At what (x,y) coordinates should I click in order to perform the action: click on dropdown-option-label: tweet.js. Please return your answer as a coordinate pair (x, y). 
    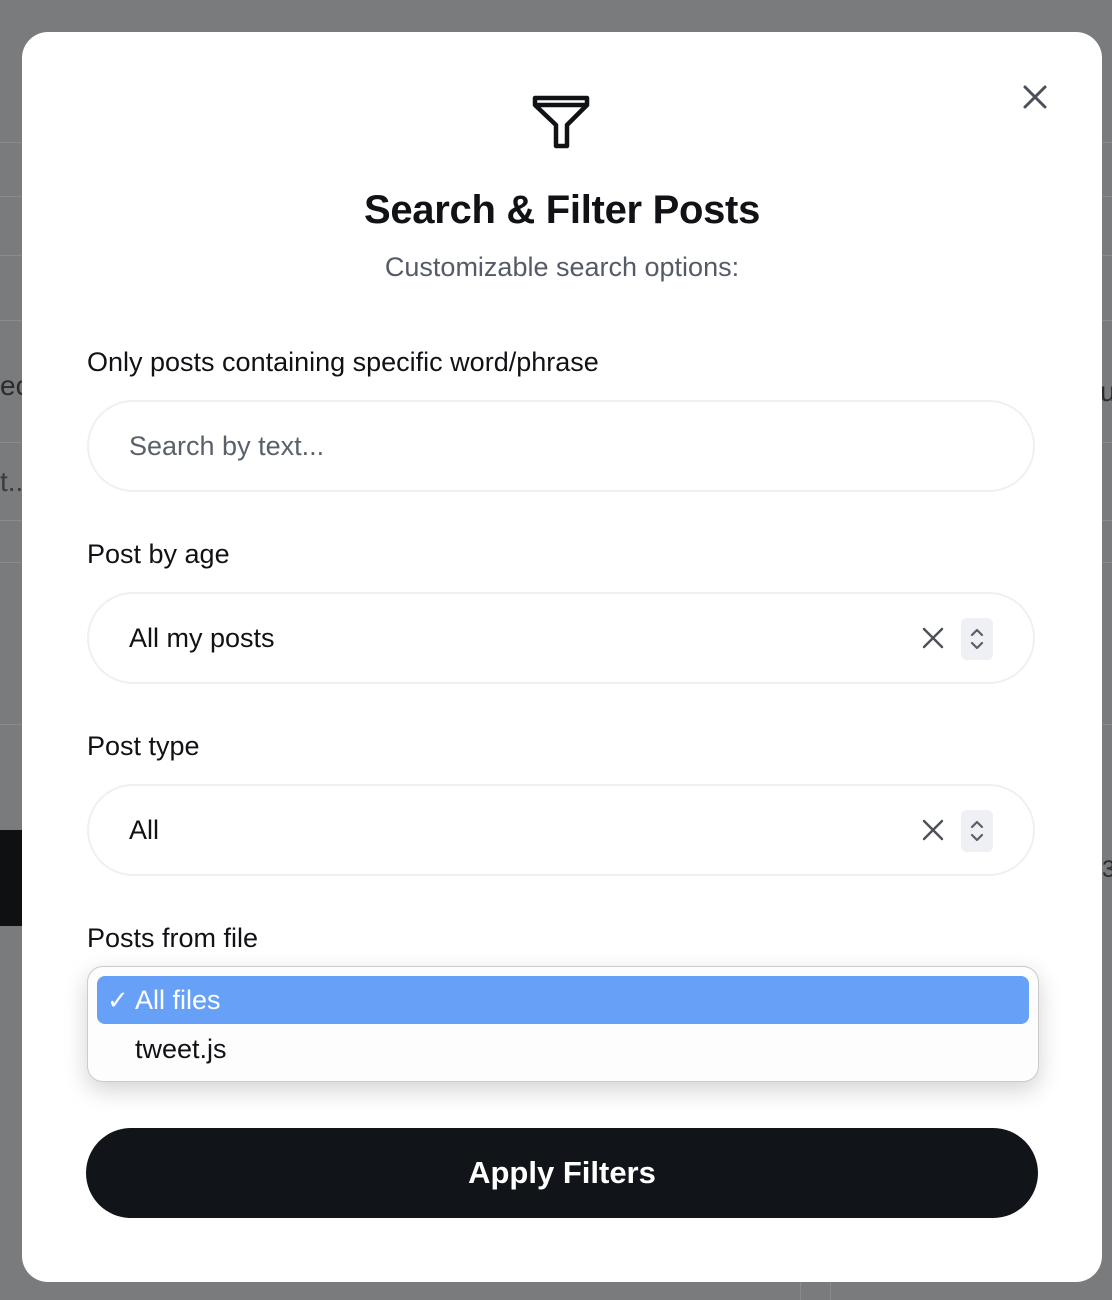
    Looking at the image, I should click on (181, 1049).